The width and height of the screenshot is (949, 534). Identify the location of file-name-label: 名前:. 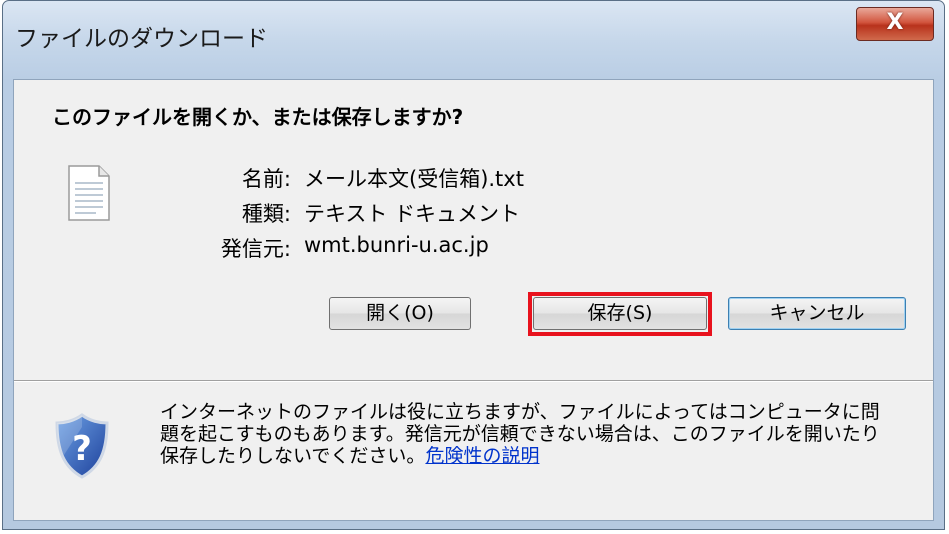
(266, 179).